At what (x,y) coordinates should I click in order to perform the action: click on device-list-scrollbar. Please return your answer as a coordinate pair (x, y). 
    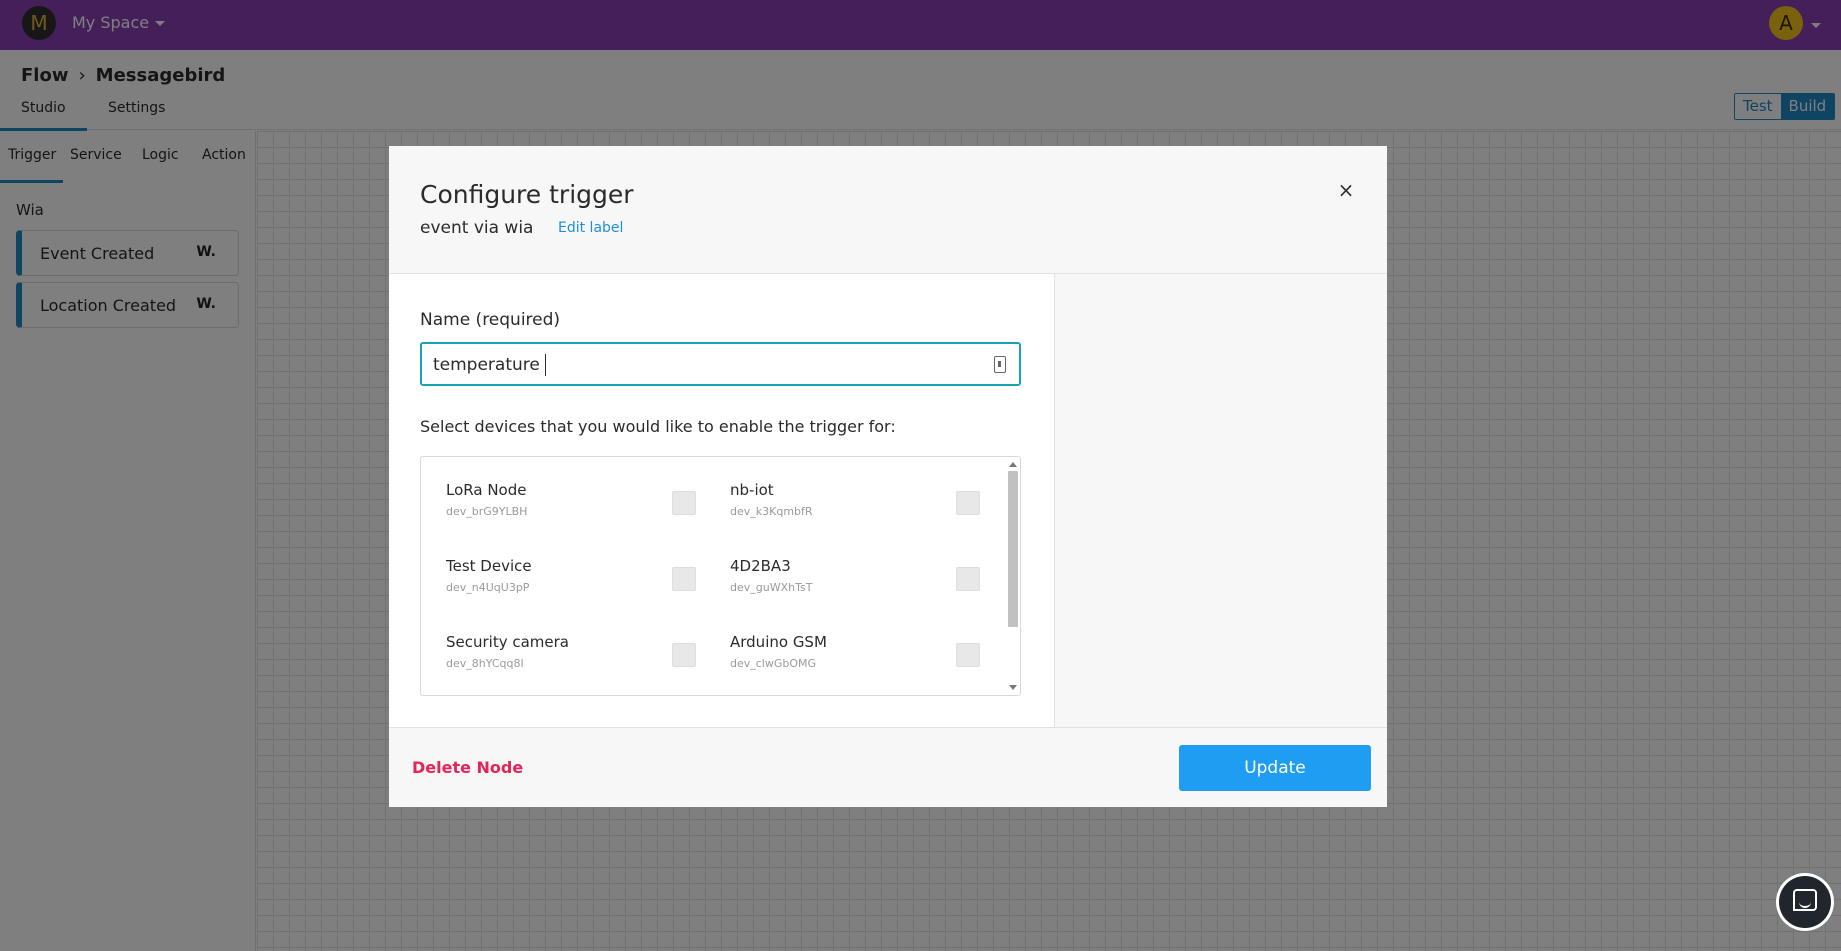
    Looking at the image, I should click on (1012, 576).